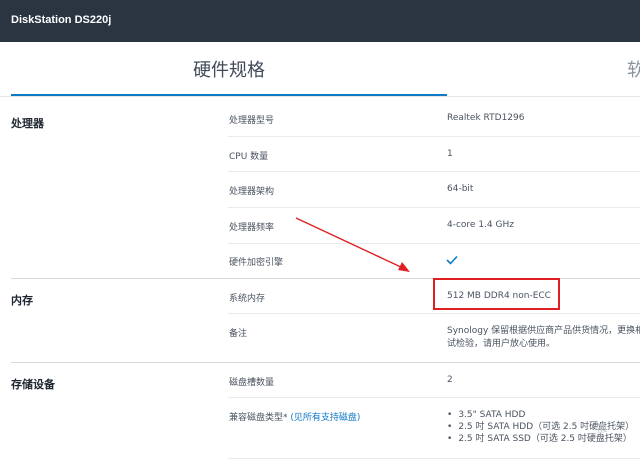 Image resolution: width=640 pixels, height=464 pixels. Describe the element at coordinates (247, 299) in the screenshot. I see `spec-label-system-memory: 系统内存` at that location.